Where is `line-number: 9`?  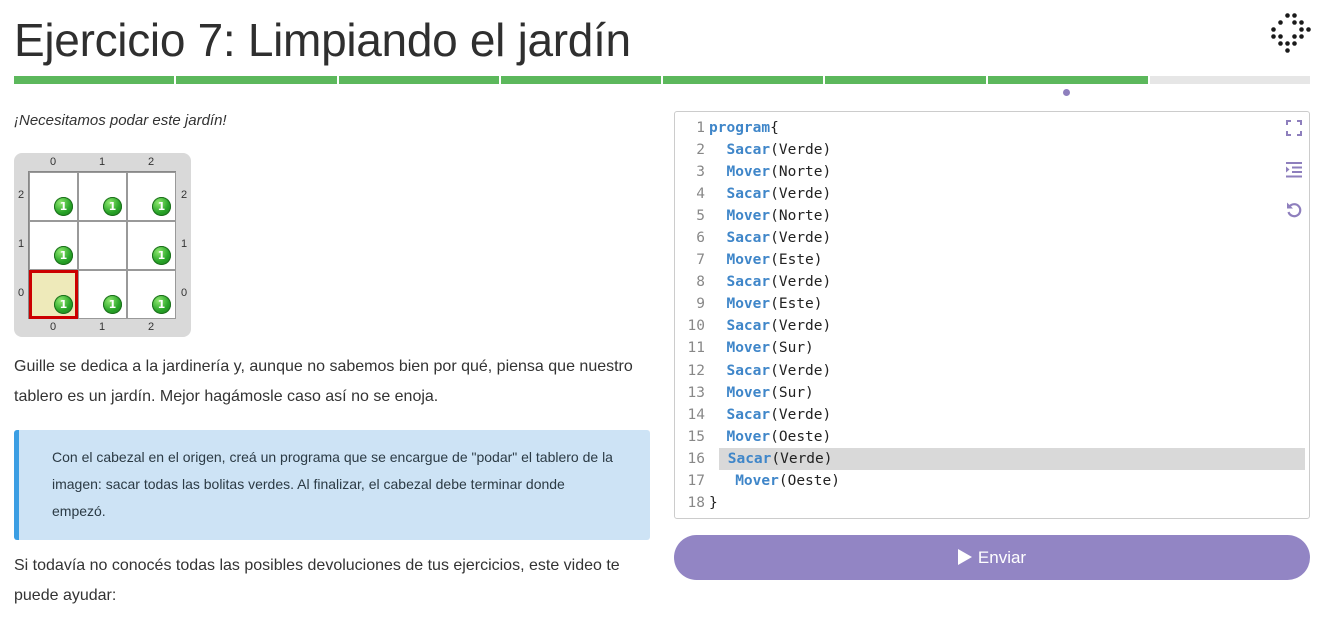 line-number: 9 is located at coordinates (700, 304).